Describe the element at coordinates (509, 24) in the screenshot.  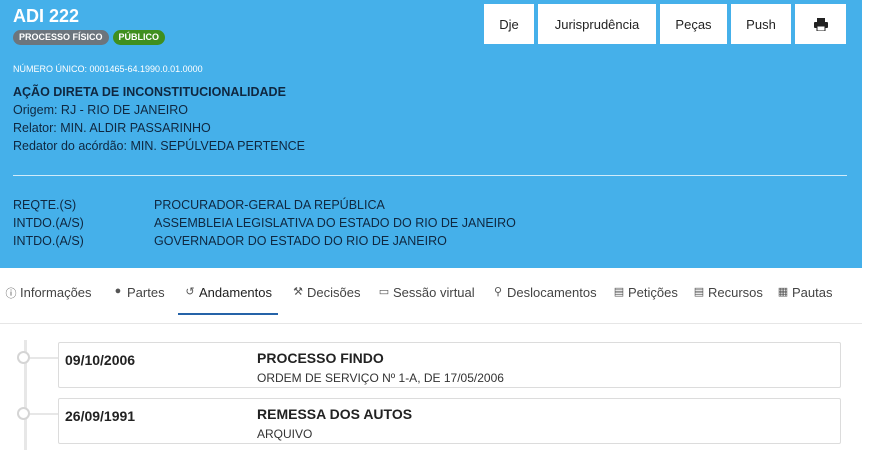
I see `dje-button: Dje` at that location.